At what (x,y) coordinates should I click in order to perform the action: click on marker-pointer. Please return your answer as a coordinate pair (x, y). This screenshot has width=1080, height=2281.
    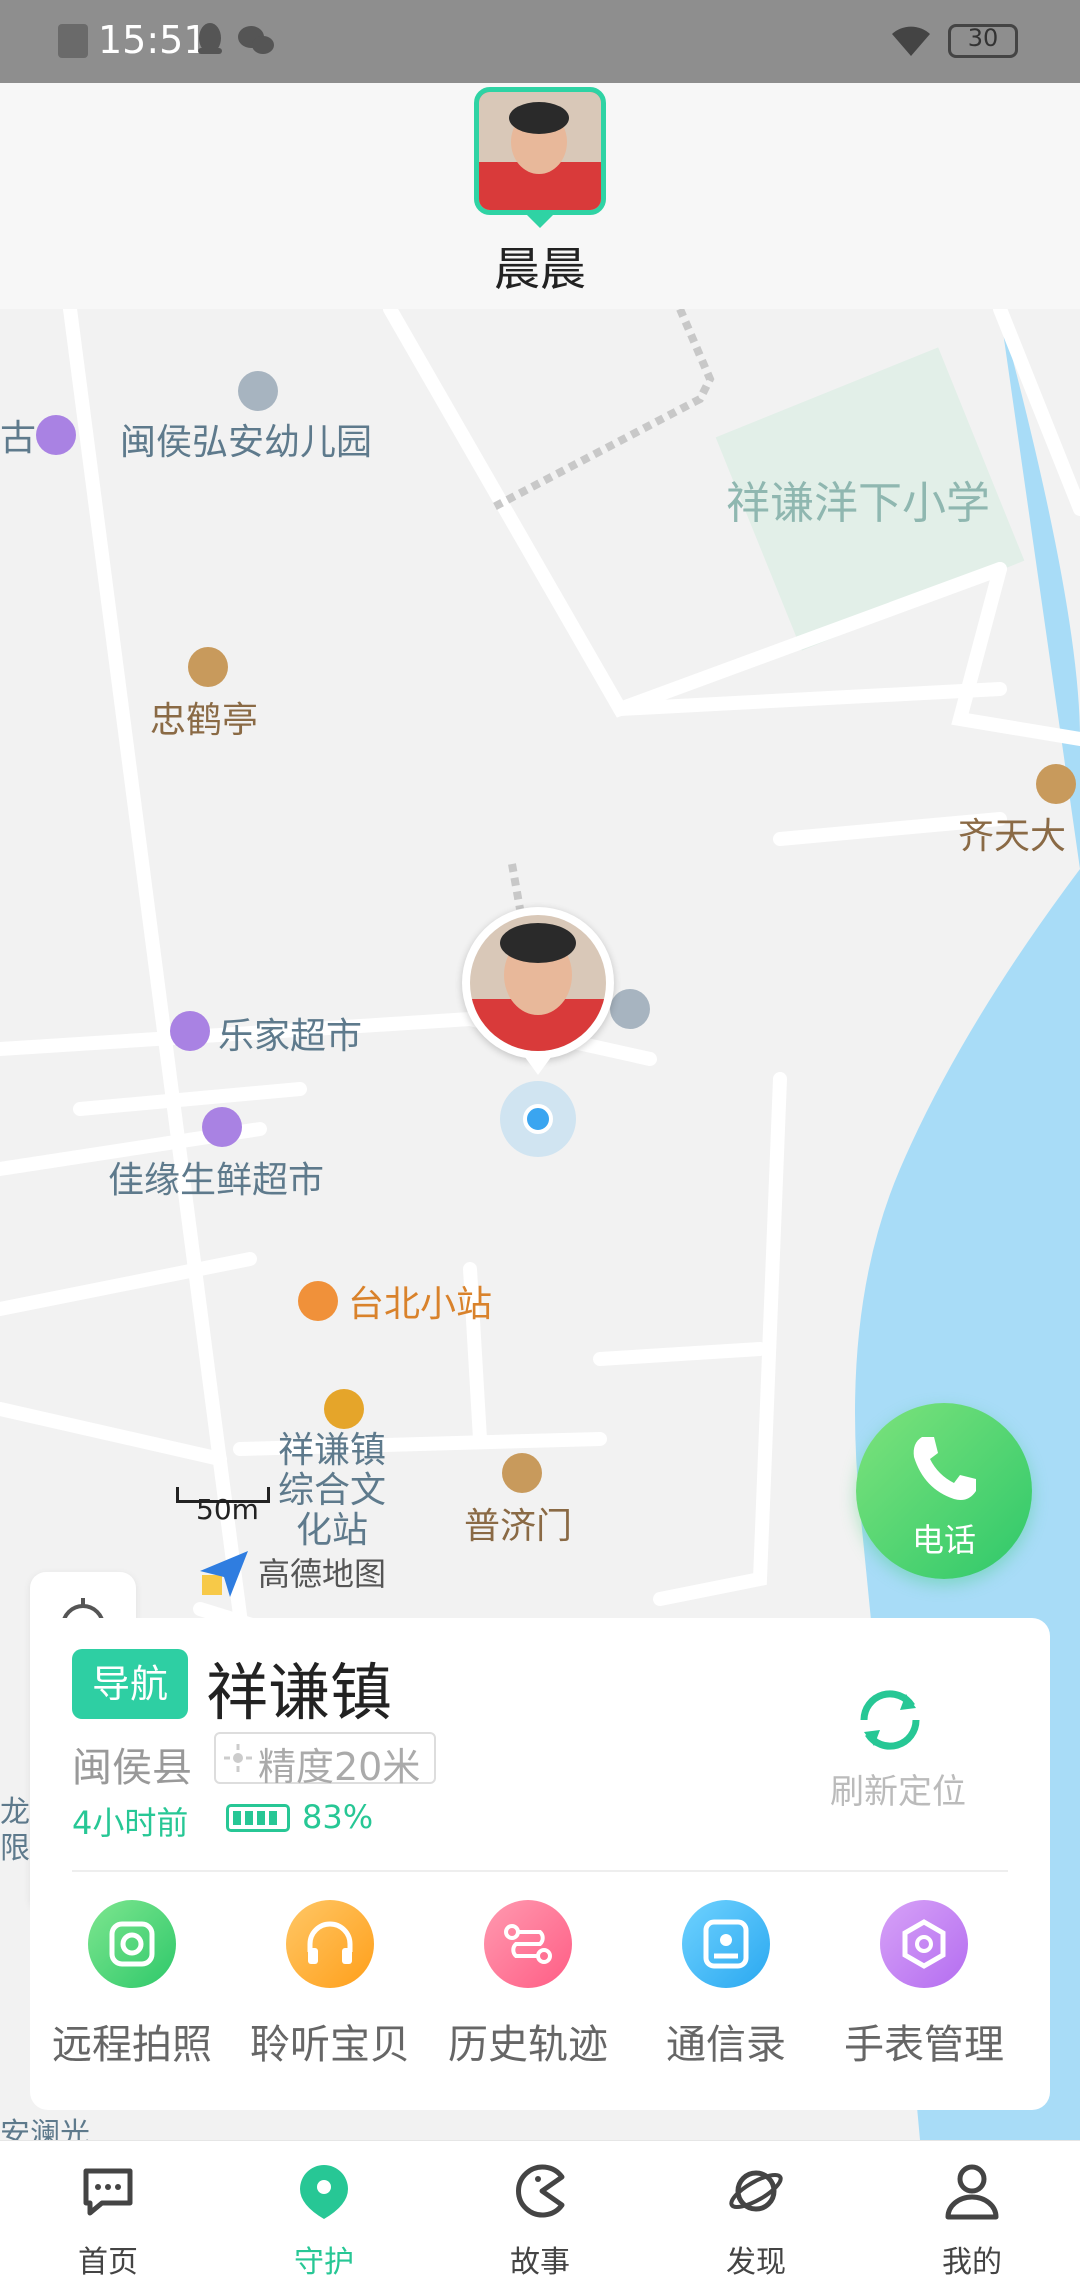
    Looking at the image, I should click on (538, 1064).